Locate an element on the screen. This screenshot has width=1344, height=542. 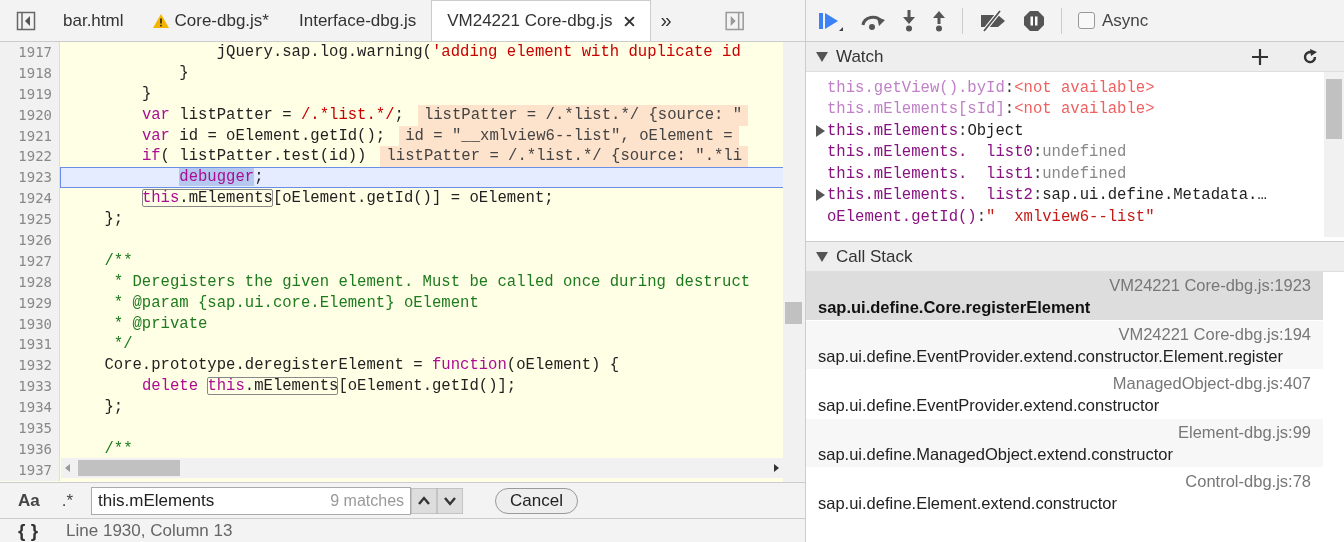
pause-on-exceptions-icon is located at coordinates (1034, 20).